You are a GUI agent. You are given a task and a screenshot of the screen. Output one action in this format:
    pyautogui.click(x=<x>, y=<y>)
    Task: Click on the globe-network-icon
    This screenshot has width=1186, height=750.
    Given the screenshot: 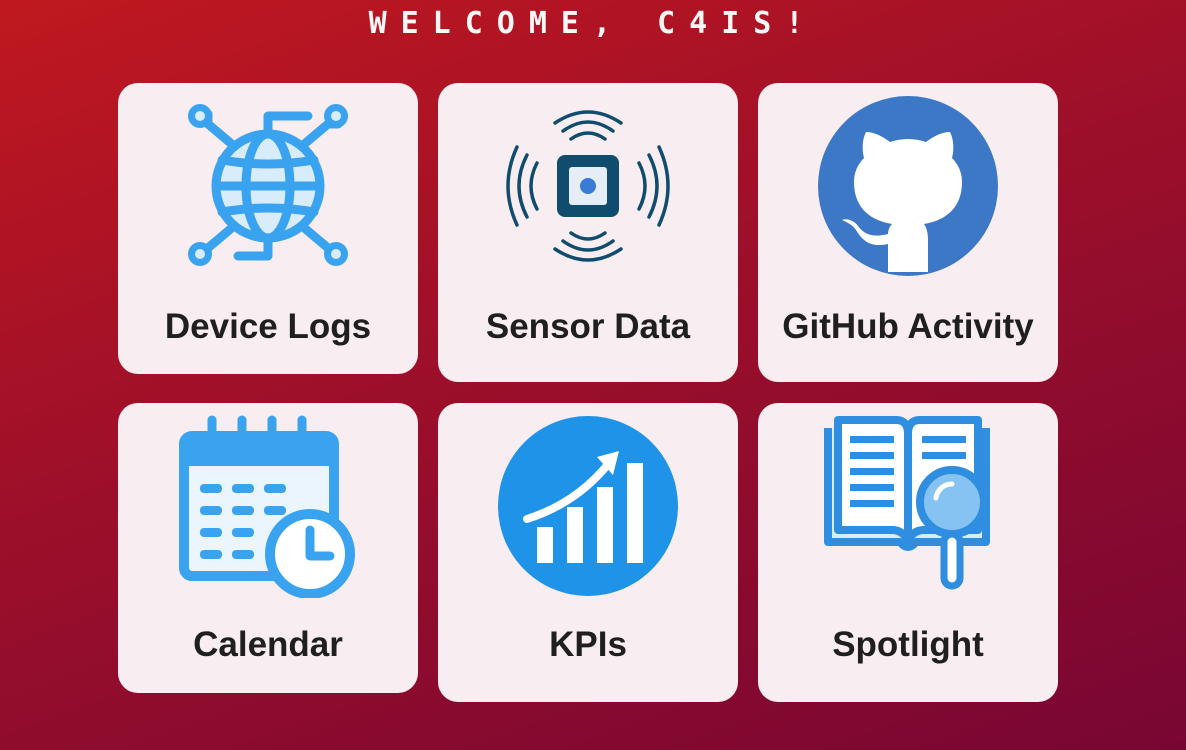 What is the action you would take?
    pyautogui.click(x=268, y=185)
    